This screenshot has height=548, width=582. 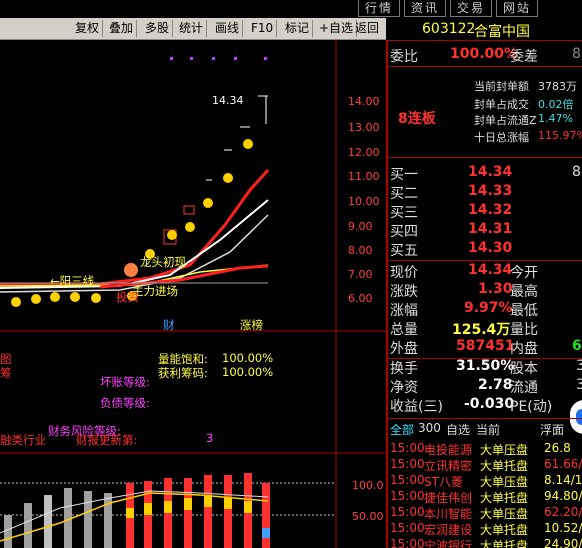 What do you see at coordinates (489, 404) in the screenshot?
I see `quote2-value: -0.030` at bounding box center [489, 404].